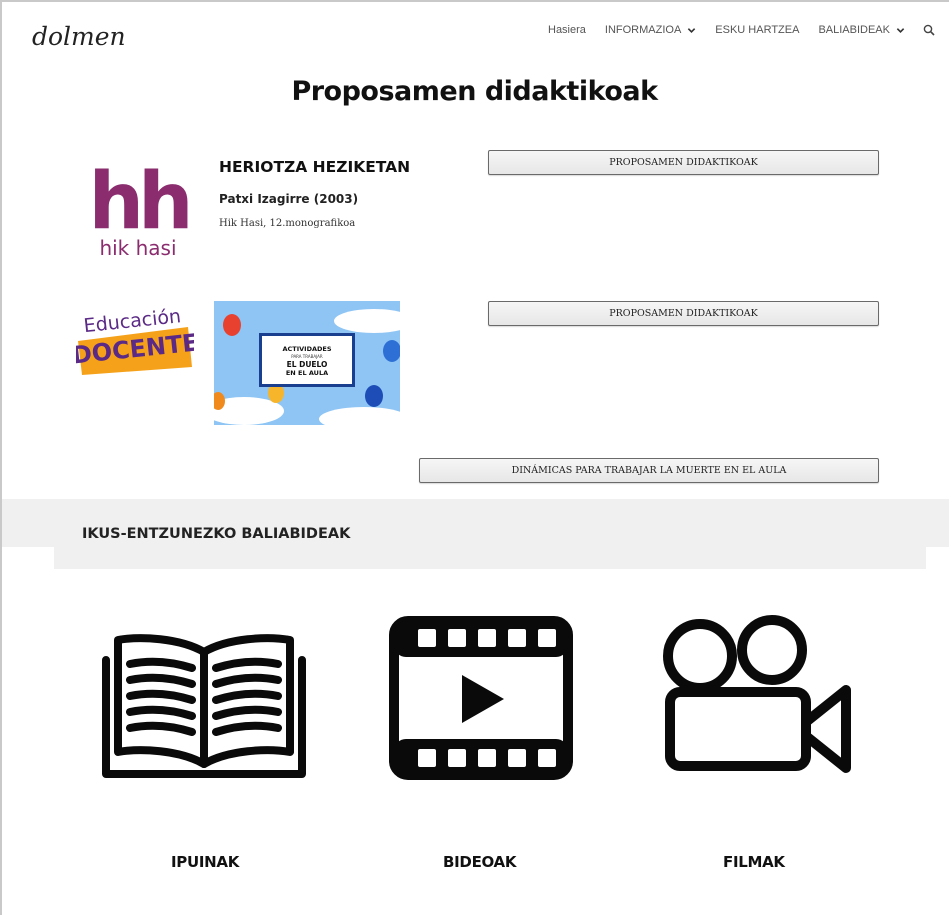 The width and height of the screenshot is (949, 915). Describe the element at coordinates (307, 373) in the screenshot. I see `svg-text: EN EL AULA` at that location.